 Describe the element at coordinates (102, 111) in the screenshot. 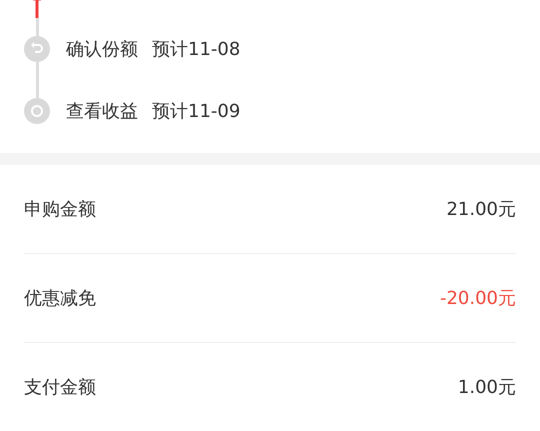

I see `step-label: 查看收益` at that location.